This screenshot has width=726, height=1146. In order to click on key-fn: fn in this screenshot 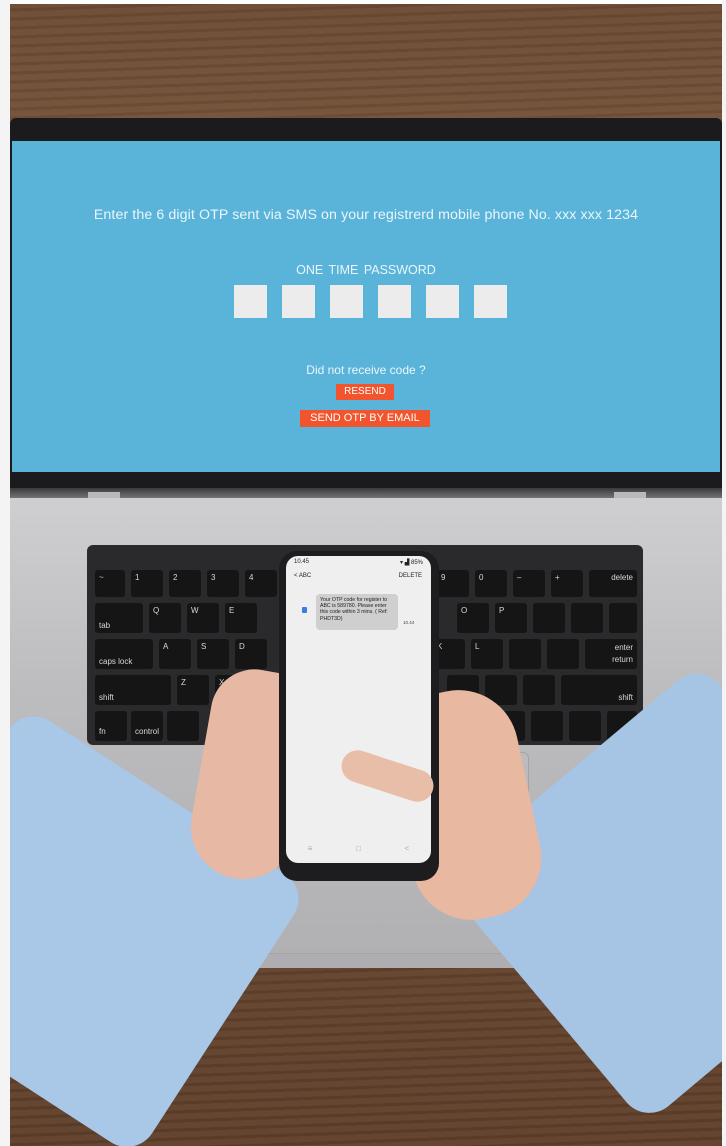, I will do `click(111, 726)`.